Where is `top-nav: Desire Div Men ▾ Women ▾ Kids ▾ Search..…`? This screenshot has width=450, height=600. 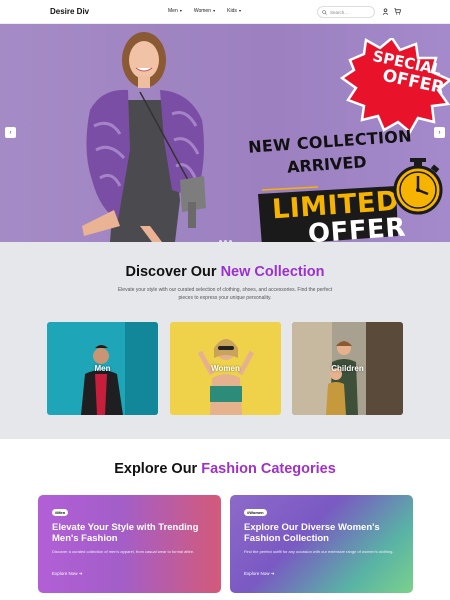 top-nav: Desire Div Men ▾ Women ▾ Kids ▾ Search..… is located at coordinates (225, 12).